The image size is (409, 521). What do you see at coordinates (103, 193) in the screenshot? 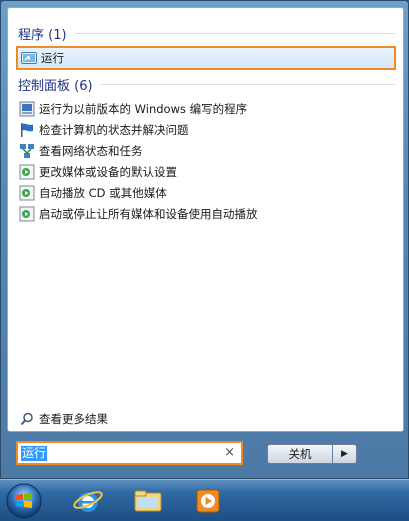
I see `result-label: 自动播放 CD 或其他媒体` at bounding box center [103, 193].